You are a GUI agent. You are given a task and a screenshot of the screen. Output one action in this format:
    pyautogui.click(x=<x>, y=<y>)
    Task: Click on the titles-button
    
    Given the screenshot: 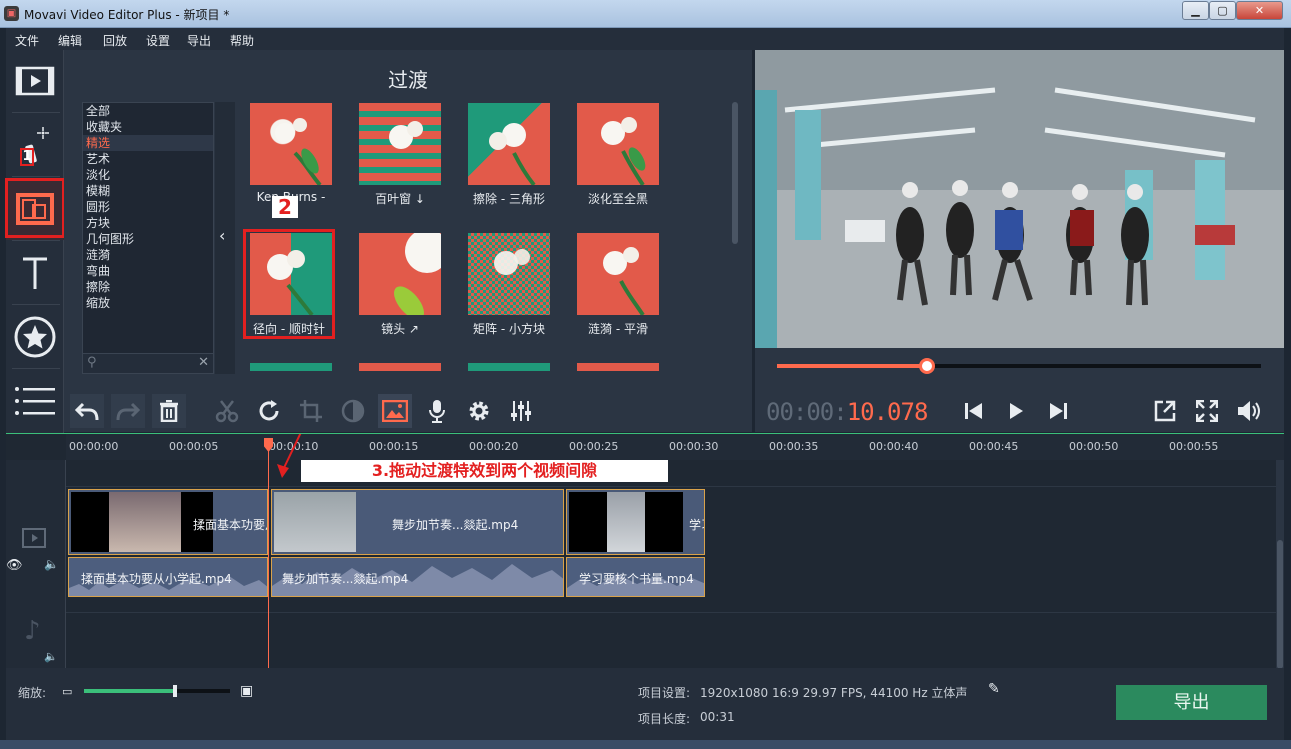 What is the action you would take?
    pyautogui.click(x=35, y=273)
    